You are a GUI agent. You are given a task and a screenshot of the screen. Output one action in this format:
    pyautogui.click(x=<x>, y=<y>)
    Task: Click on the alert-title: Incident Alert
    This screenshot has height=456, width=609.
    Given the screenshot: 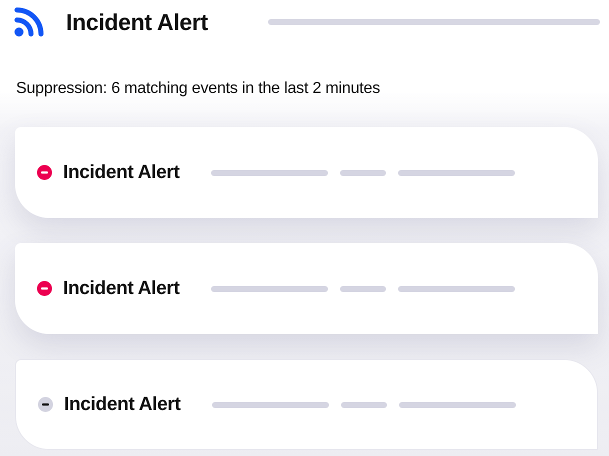 What is the action you would take?
    pyautogui.click(x=137, y=22)
    